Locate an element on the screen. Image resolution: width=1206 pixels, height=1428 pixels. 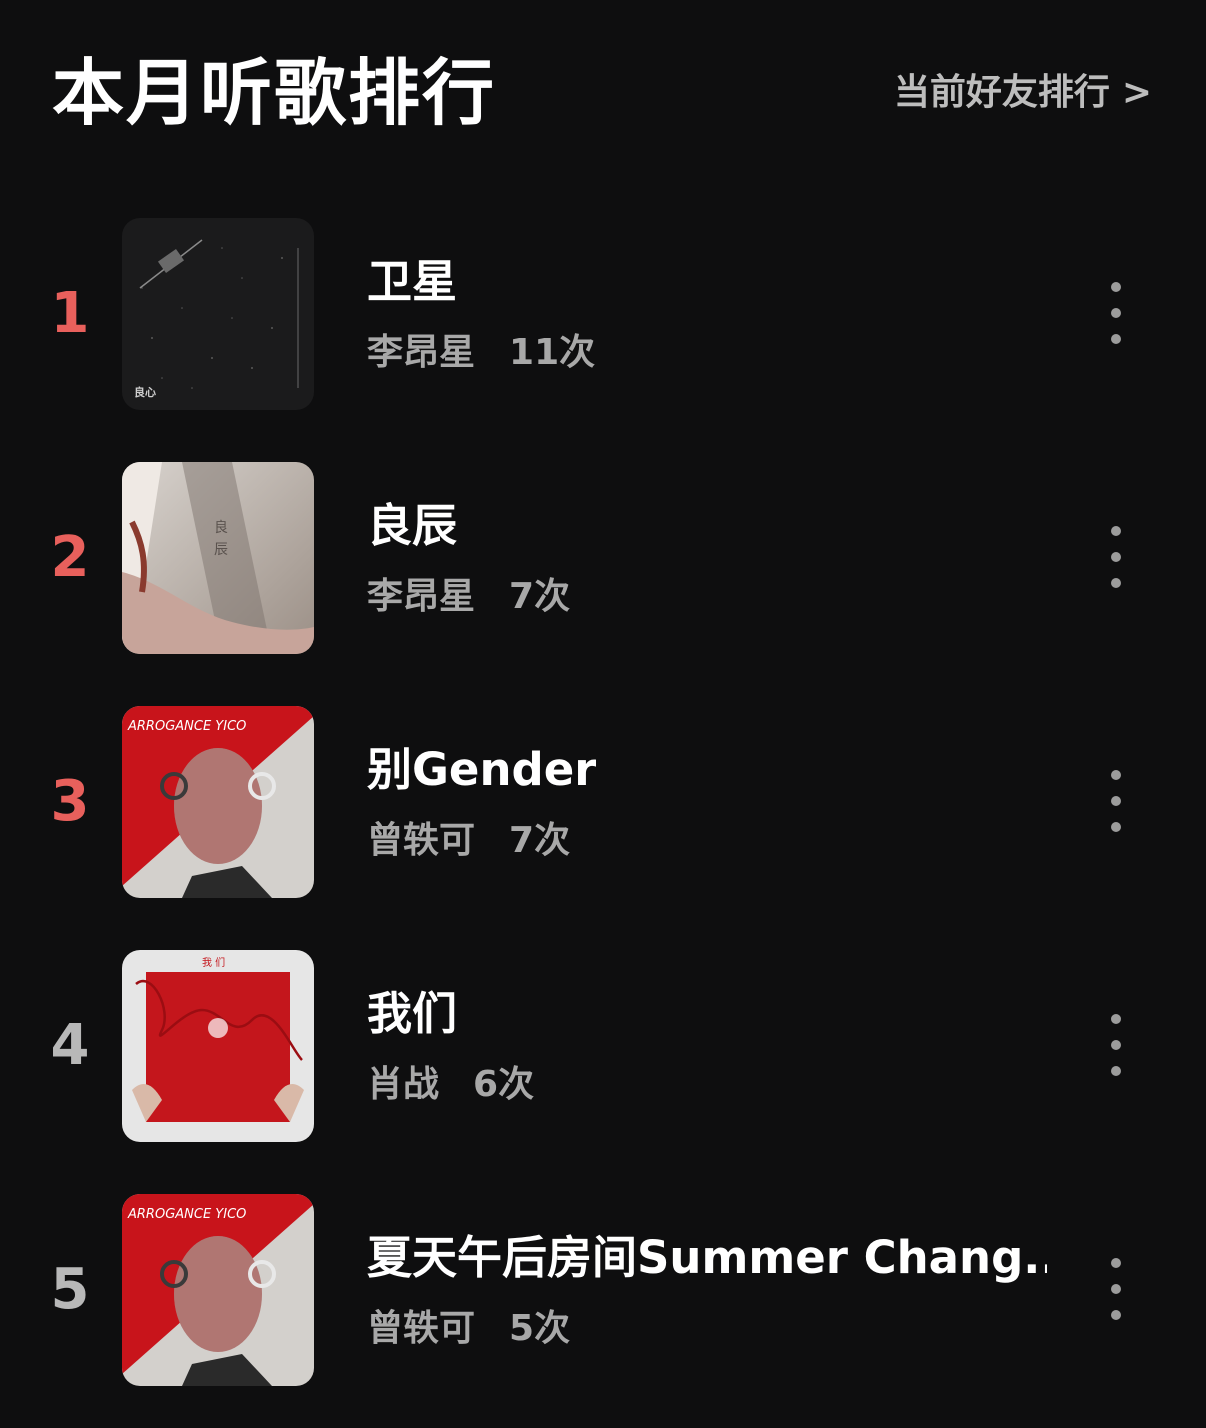
song-meta: 曾轶可 7次 is located at coordinates (468, 841).